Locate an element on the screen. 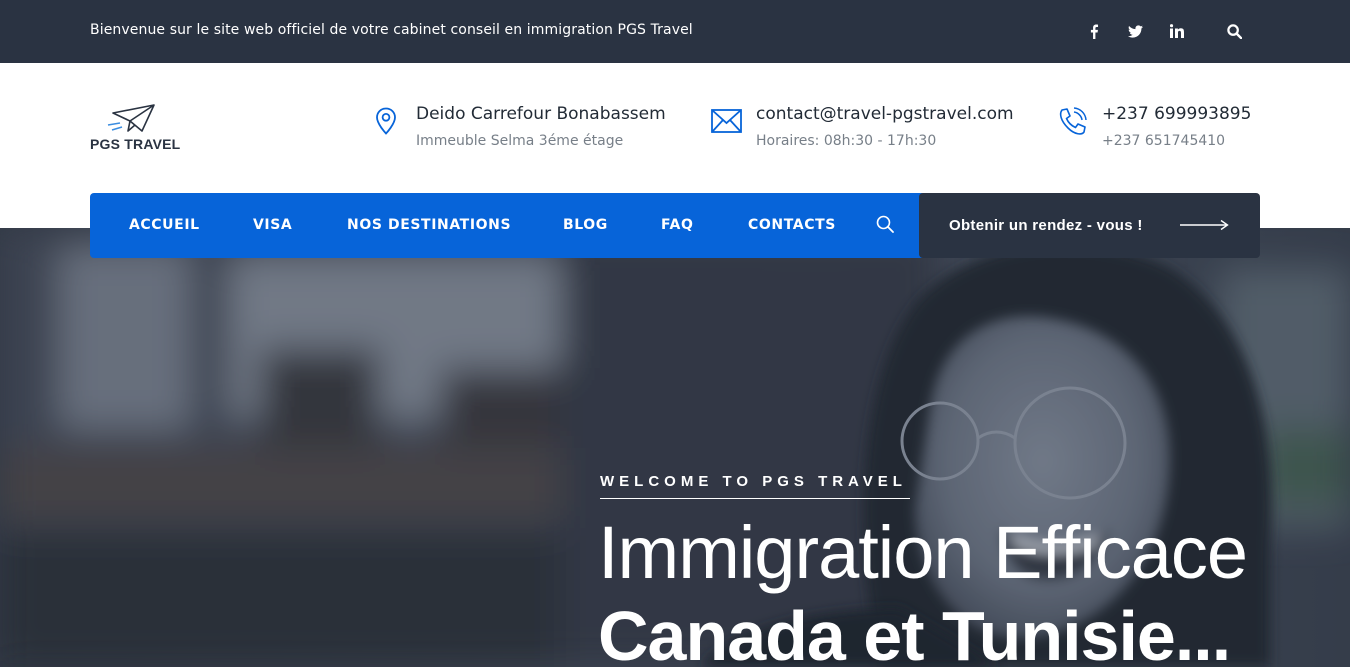 The image size is (1350, 667). appointment-button: Obtenir un rendez - vous ! is located at coordinates (1089, 225).